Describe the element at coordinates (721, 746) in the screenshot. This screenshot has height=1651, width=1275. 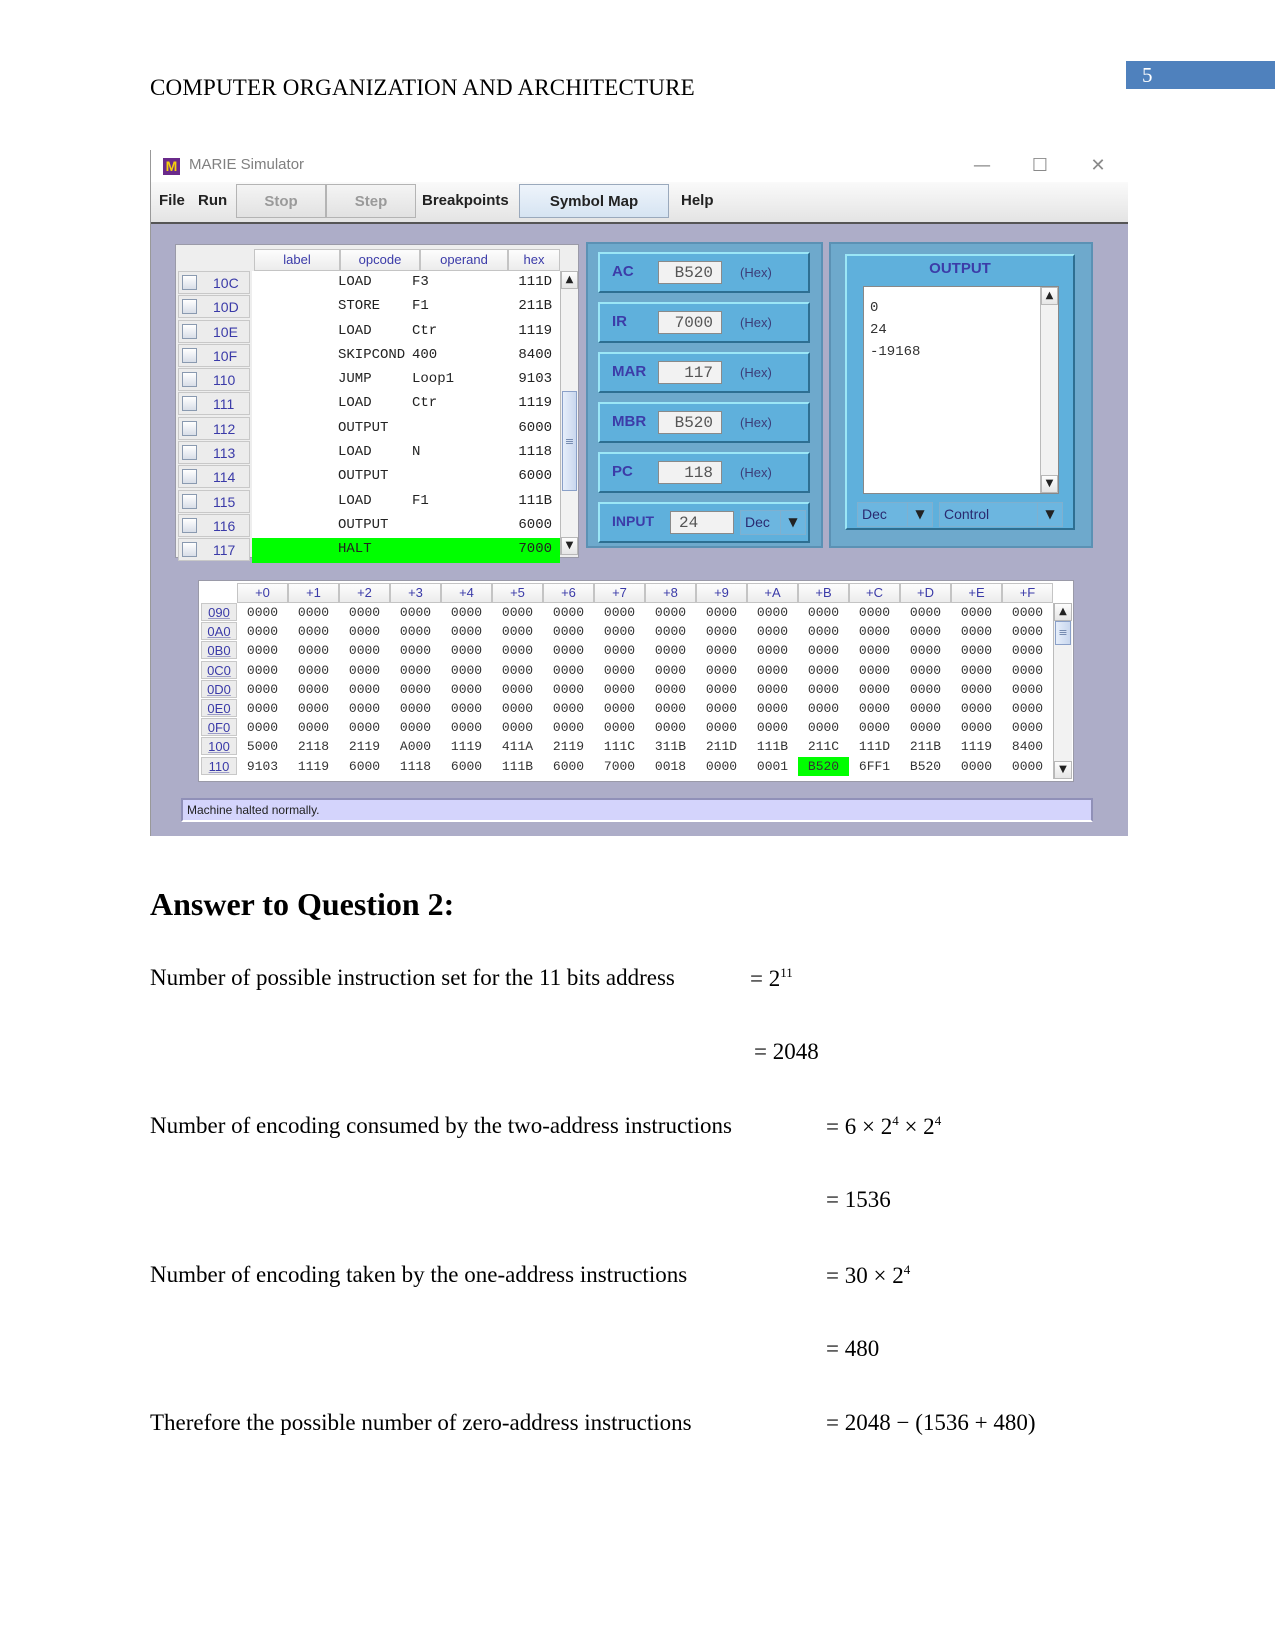
I see `memory-cell: 211D` at that location.